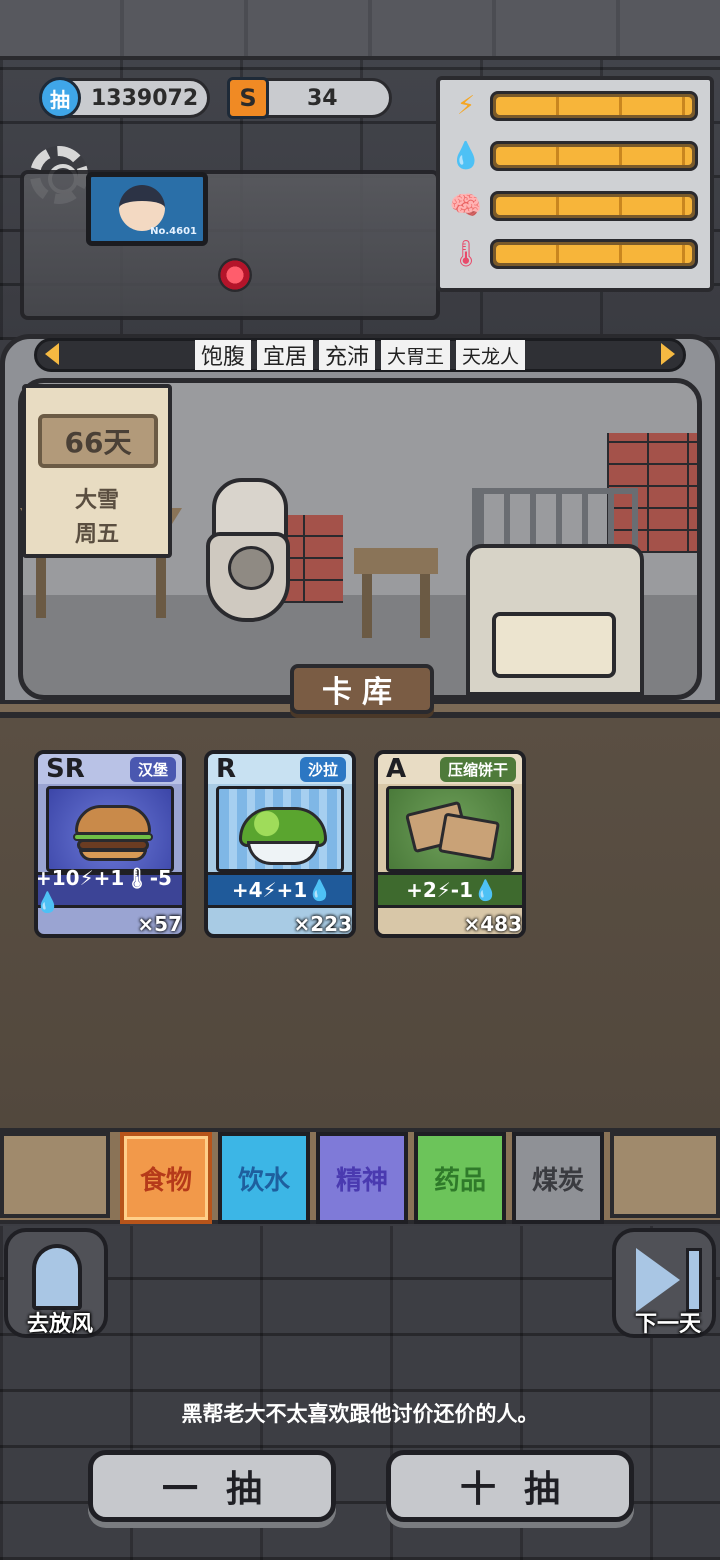 Image resolution: width=720 pixels, height=1560 pixels. I want to click on brain-icon: 🧠, so click(466, 206).